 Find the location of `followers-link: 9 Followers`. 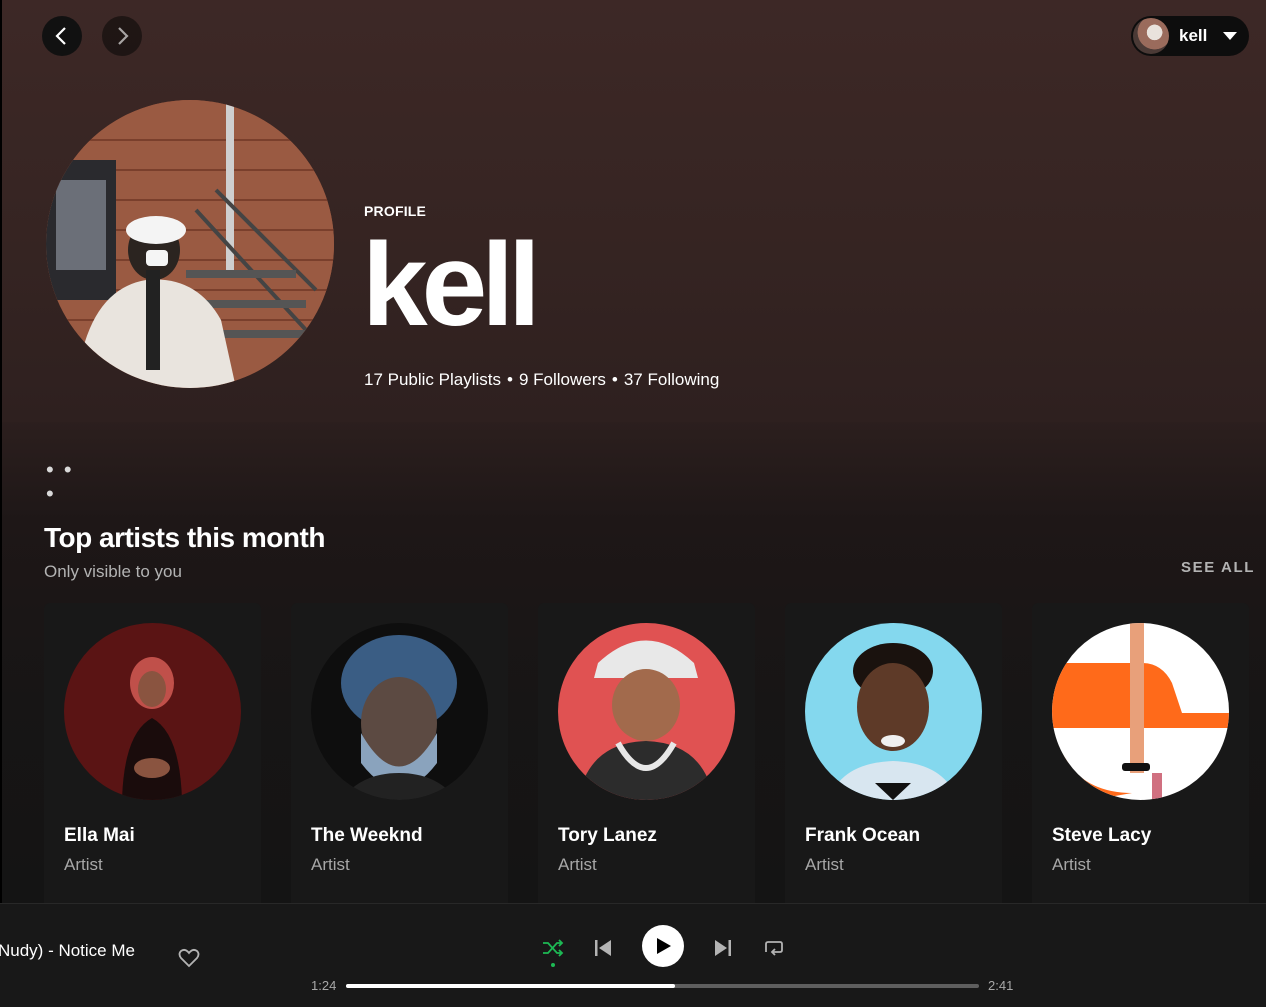

followers-link: 9 Followers is located at coordinates (562, 379).